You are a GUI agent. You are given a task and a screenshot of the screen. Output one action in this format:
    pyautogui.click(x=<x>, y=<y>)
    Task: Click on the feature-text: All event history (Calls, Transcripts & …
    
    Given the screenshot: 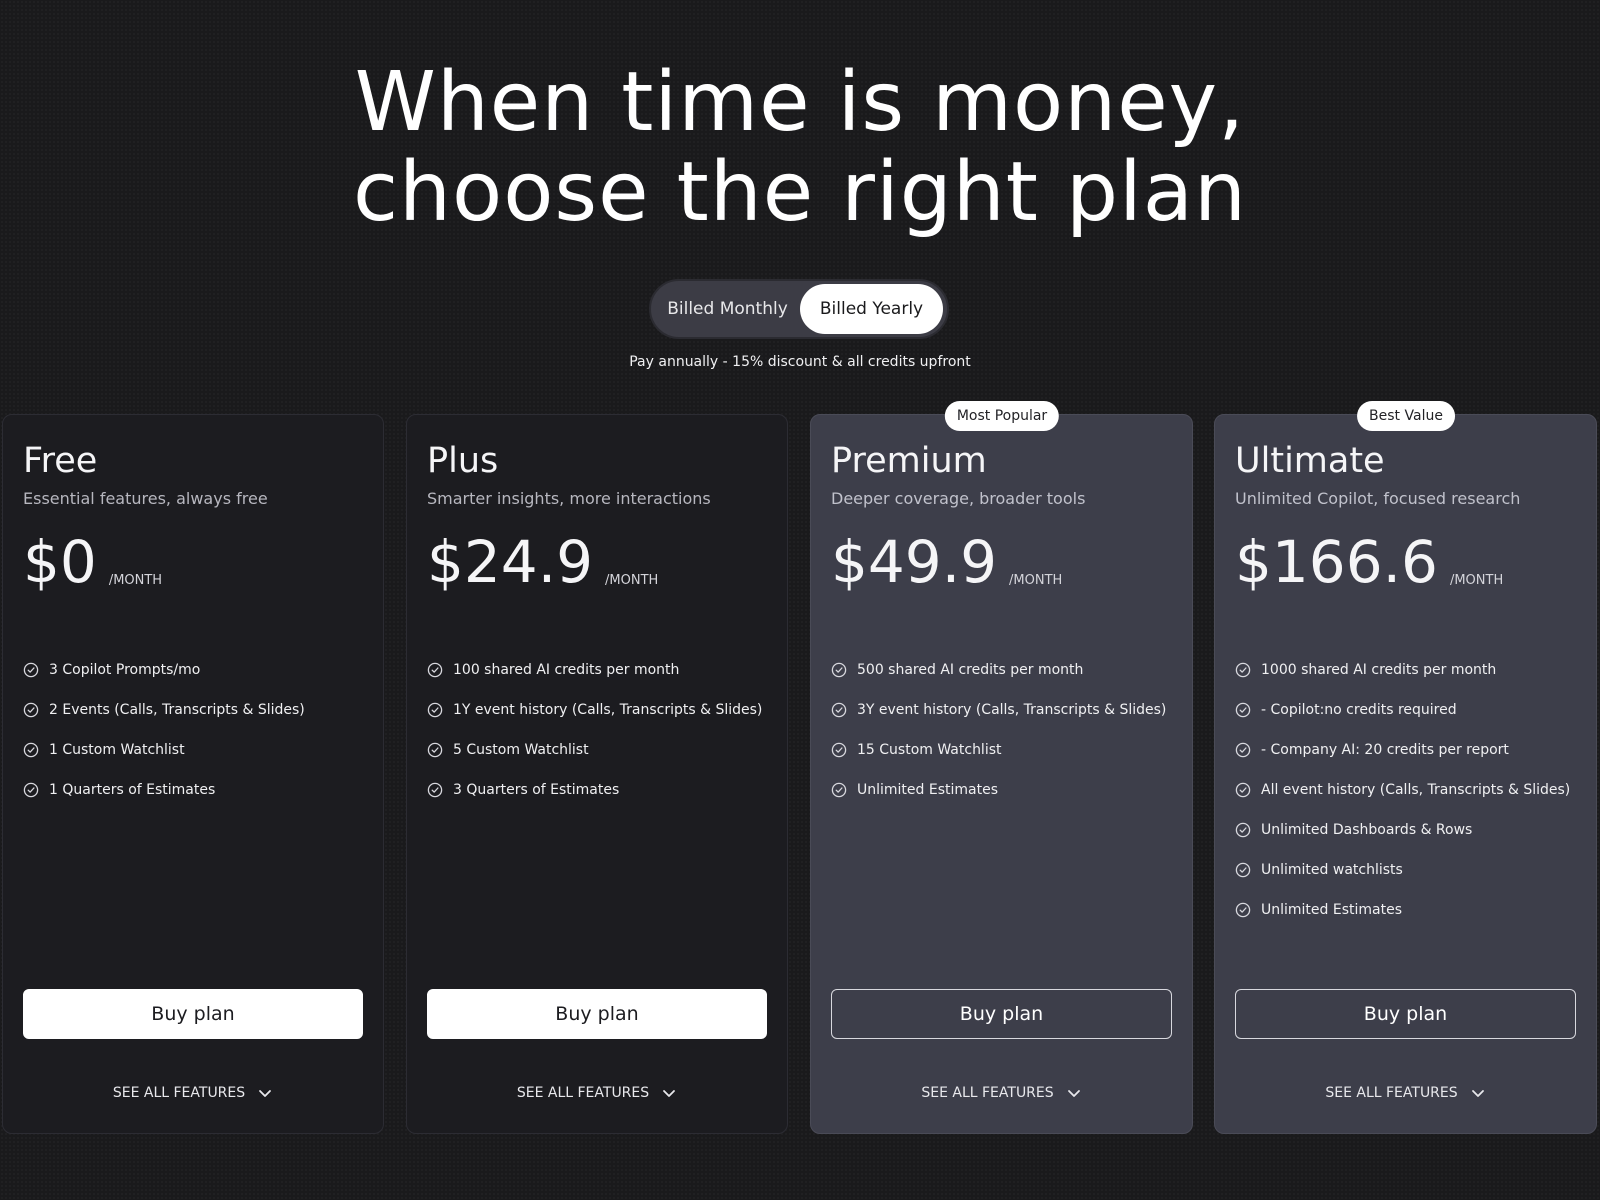 What is the action you would take?
    pyautogui.click(x=1416, y=790)
    